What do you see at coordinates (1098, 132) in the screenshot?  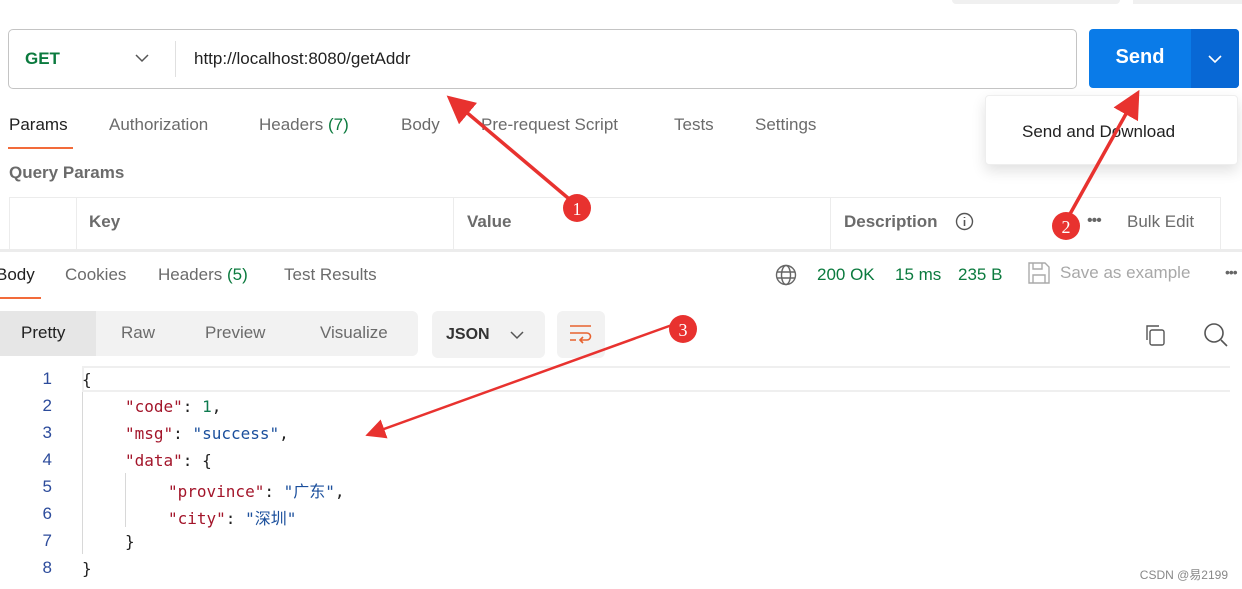 I see `menu-item-send-and-download: Send and Download` at bounding box center [1098, 132].